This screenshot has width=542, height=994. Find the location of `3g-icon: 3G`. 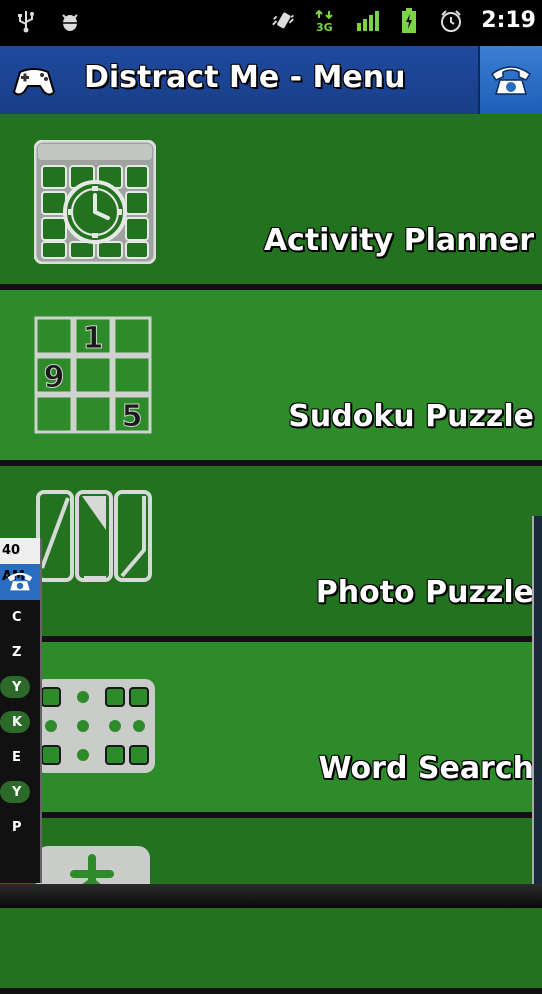

3g-icon: 3G is located at coordinates (325, 21).